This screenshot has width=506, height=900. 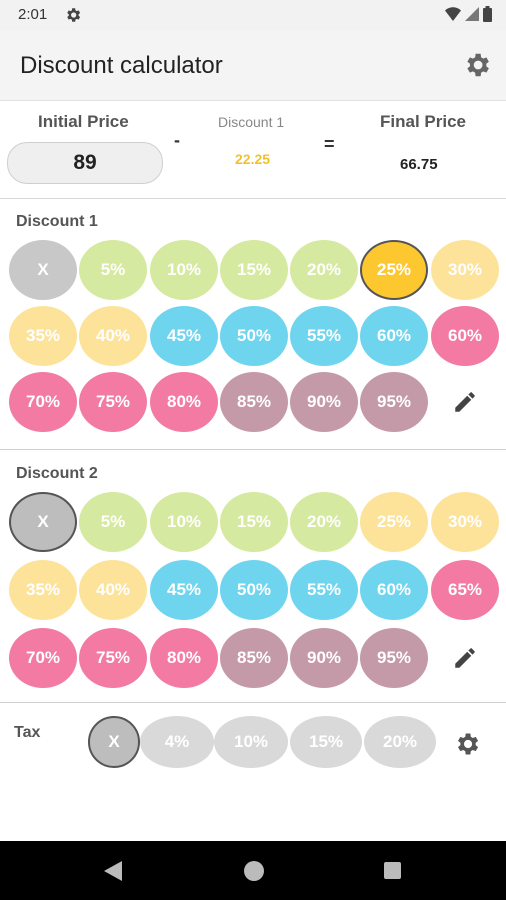 I want to click on discount1-option-55: 55%, so click(x=324, y=336).